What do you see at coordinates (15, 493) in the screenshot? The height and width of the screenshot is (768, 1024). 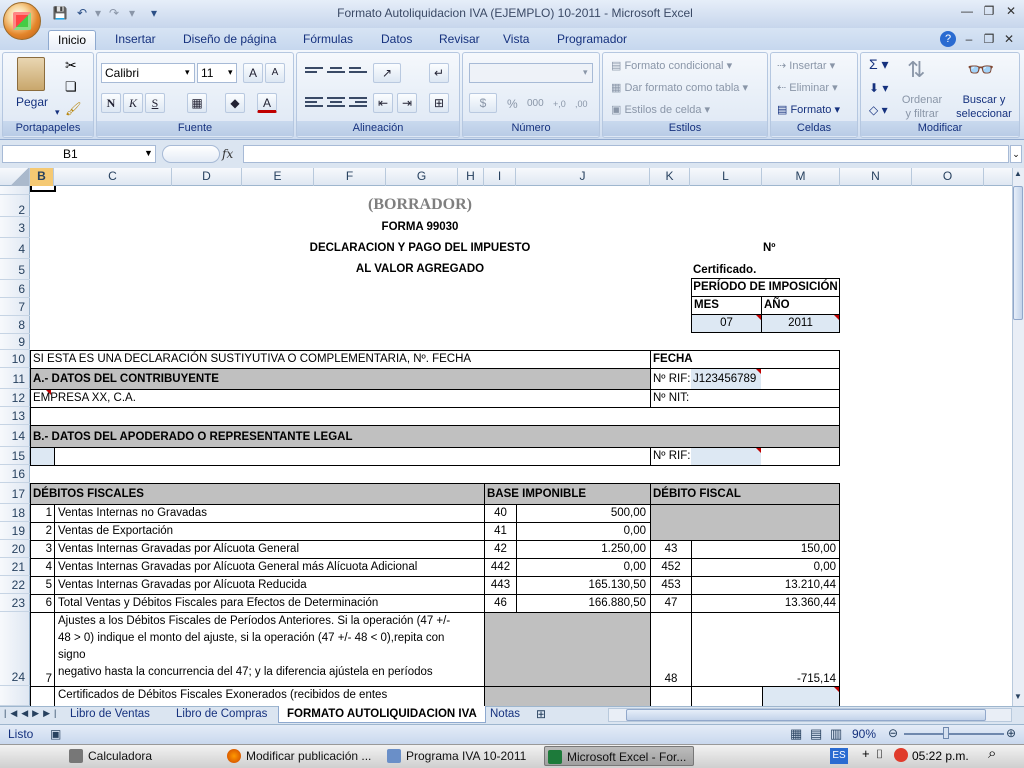 I see `row-header: 17` at bounding box center [15, 493].